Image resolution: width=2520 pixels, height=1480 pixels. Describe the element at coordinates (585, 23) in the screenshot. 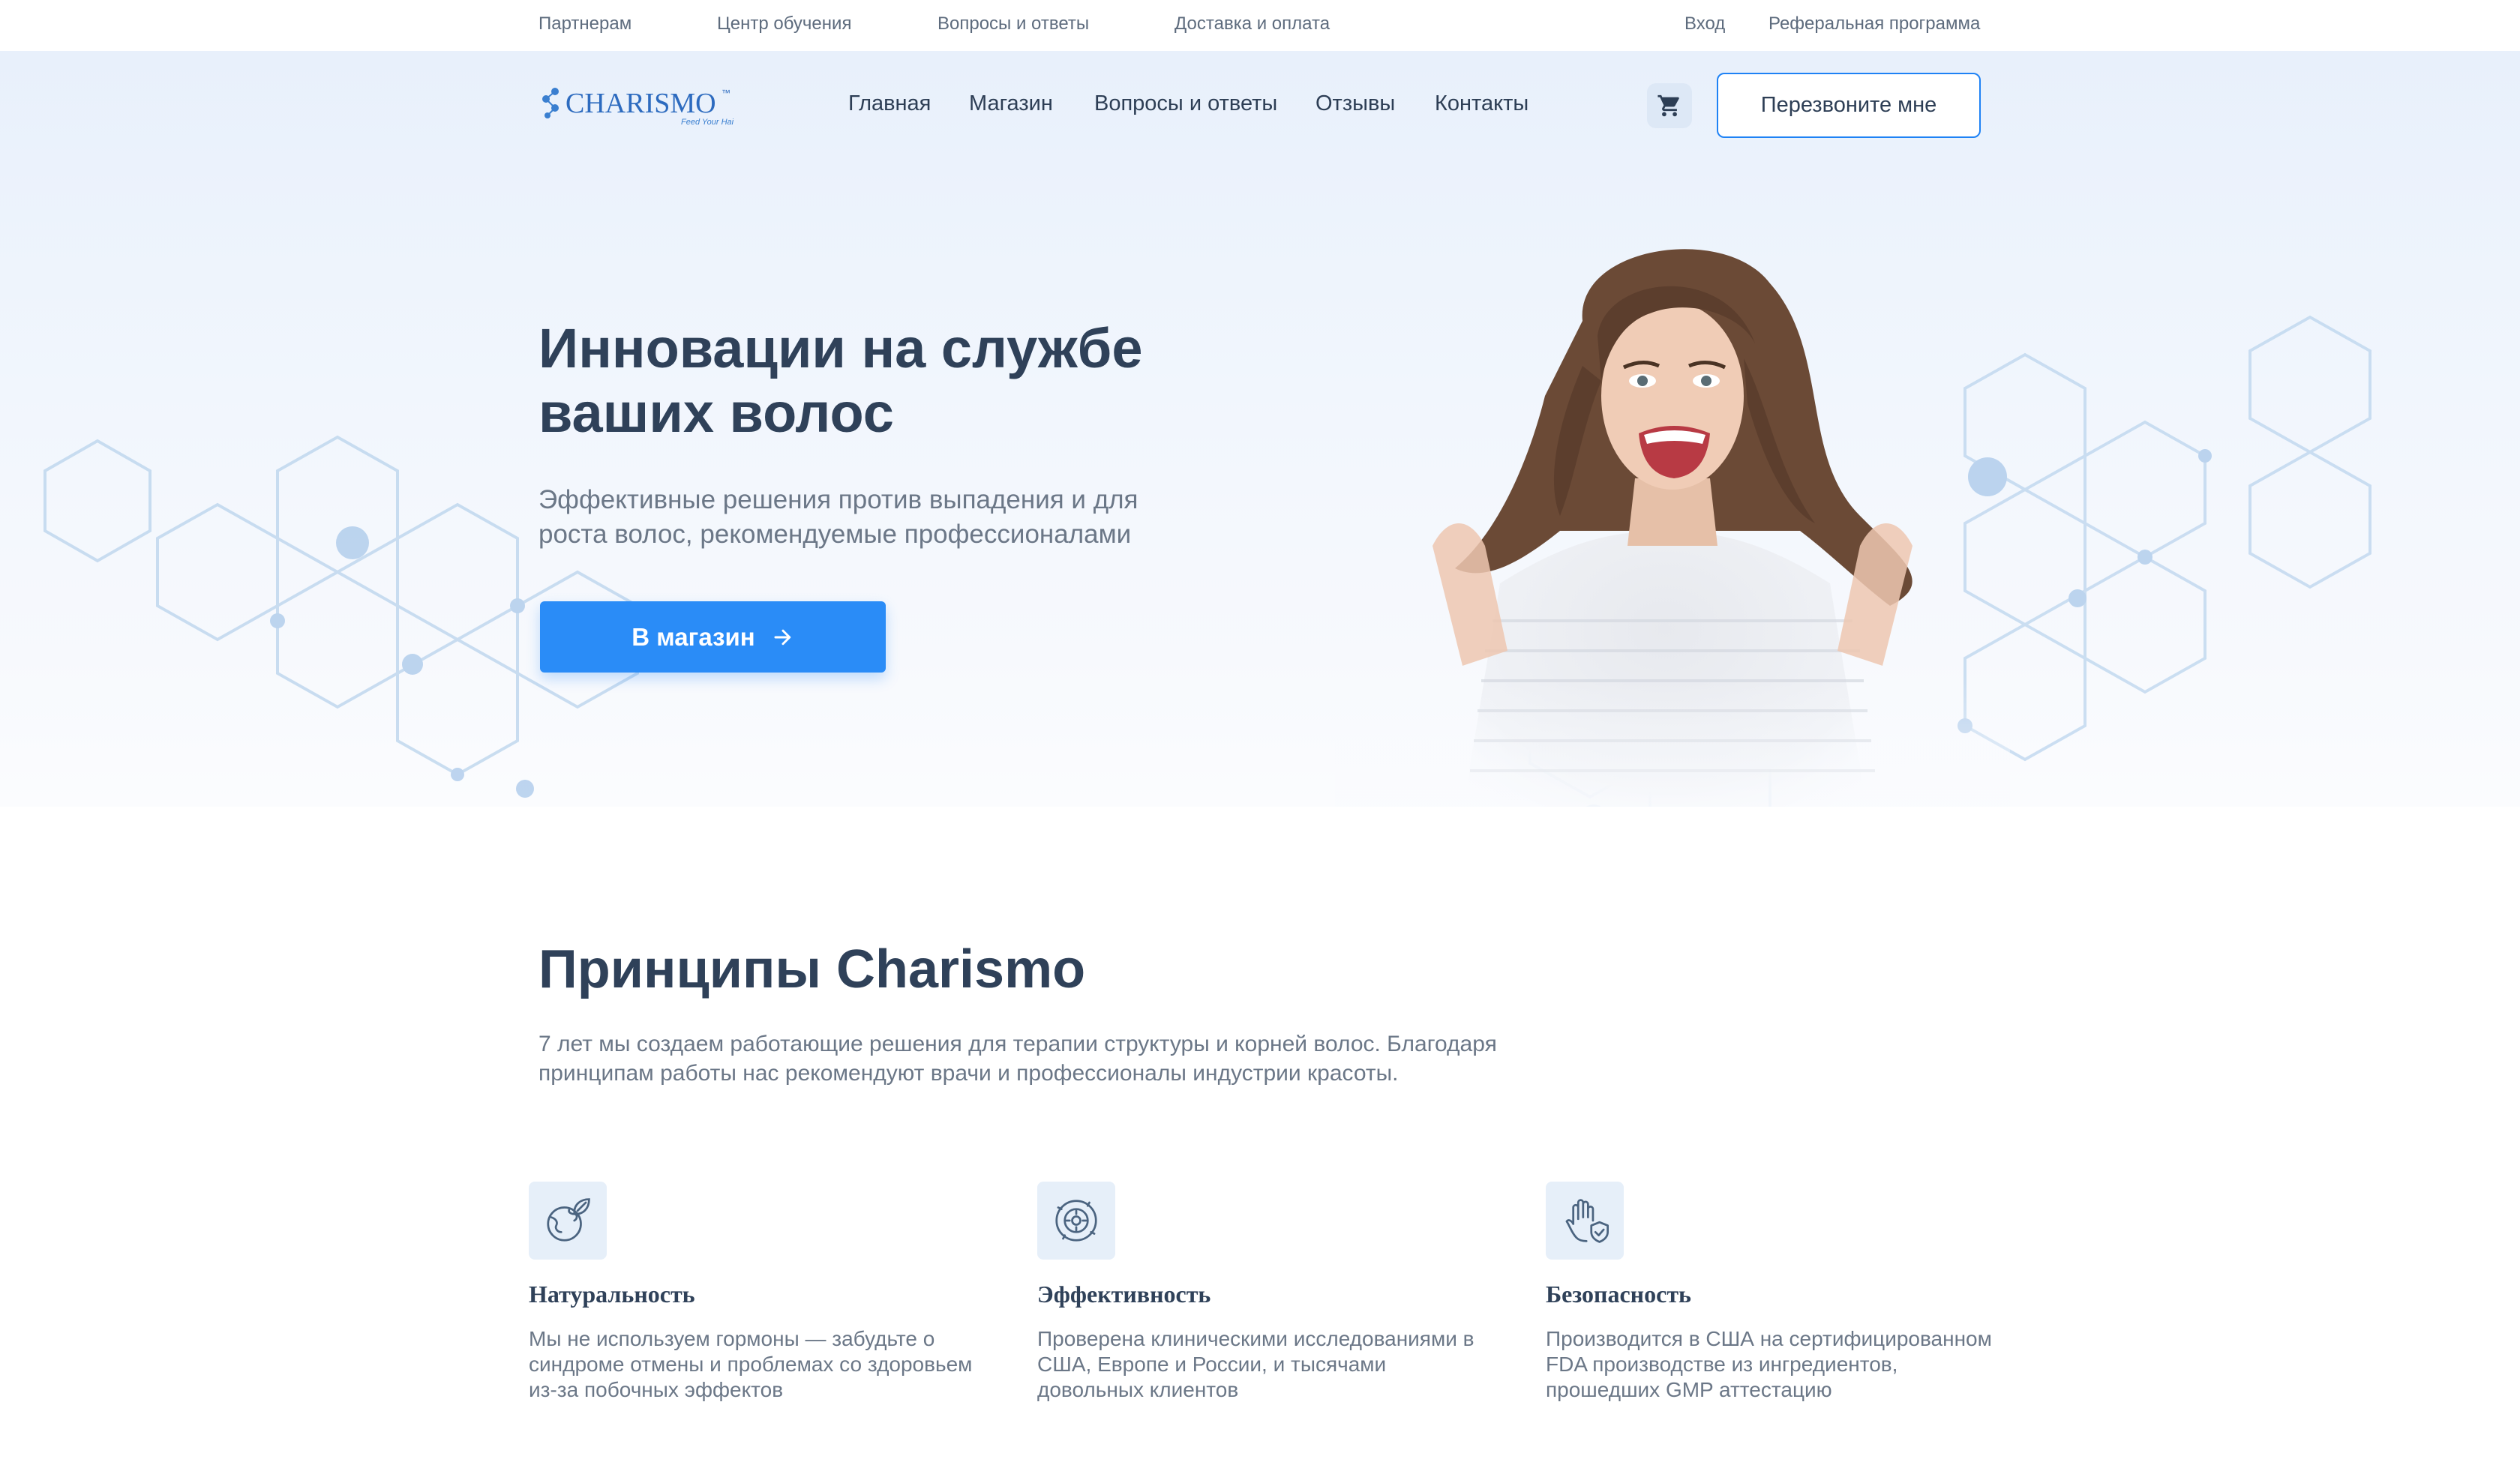

I see `topbar-link-partners: Партнерам` at that location.